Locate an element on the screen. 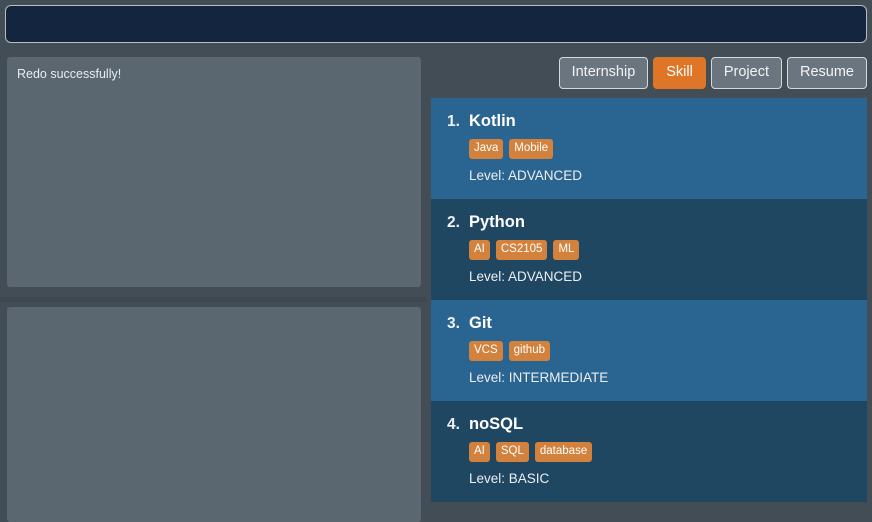 Image resolution: width=872 pixels, height=522 pixels. command-input-value is located at coordinates (214, 317).